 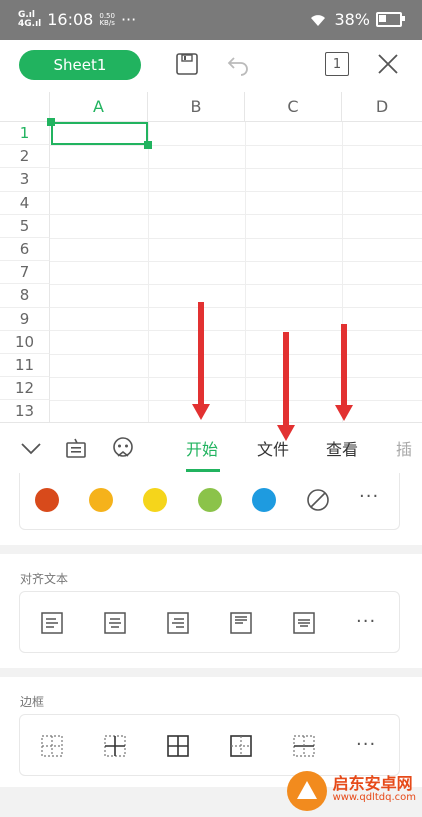 I want to click on color-swatch-green, so click(x=210, y=500).